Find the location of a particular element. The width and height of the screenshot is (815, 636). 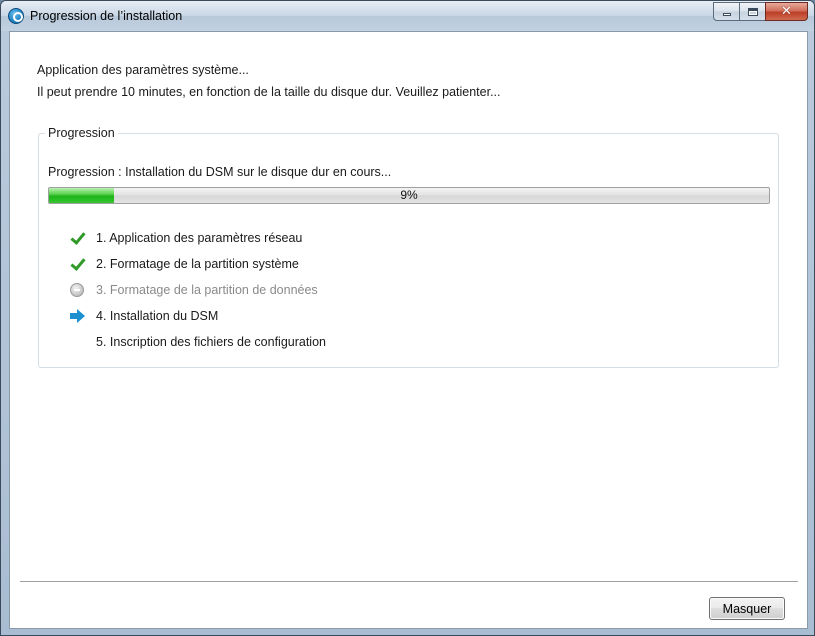

caption-buttons: ✕ is located at coordinates (760, 12).